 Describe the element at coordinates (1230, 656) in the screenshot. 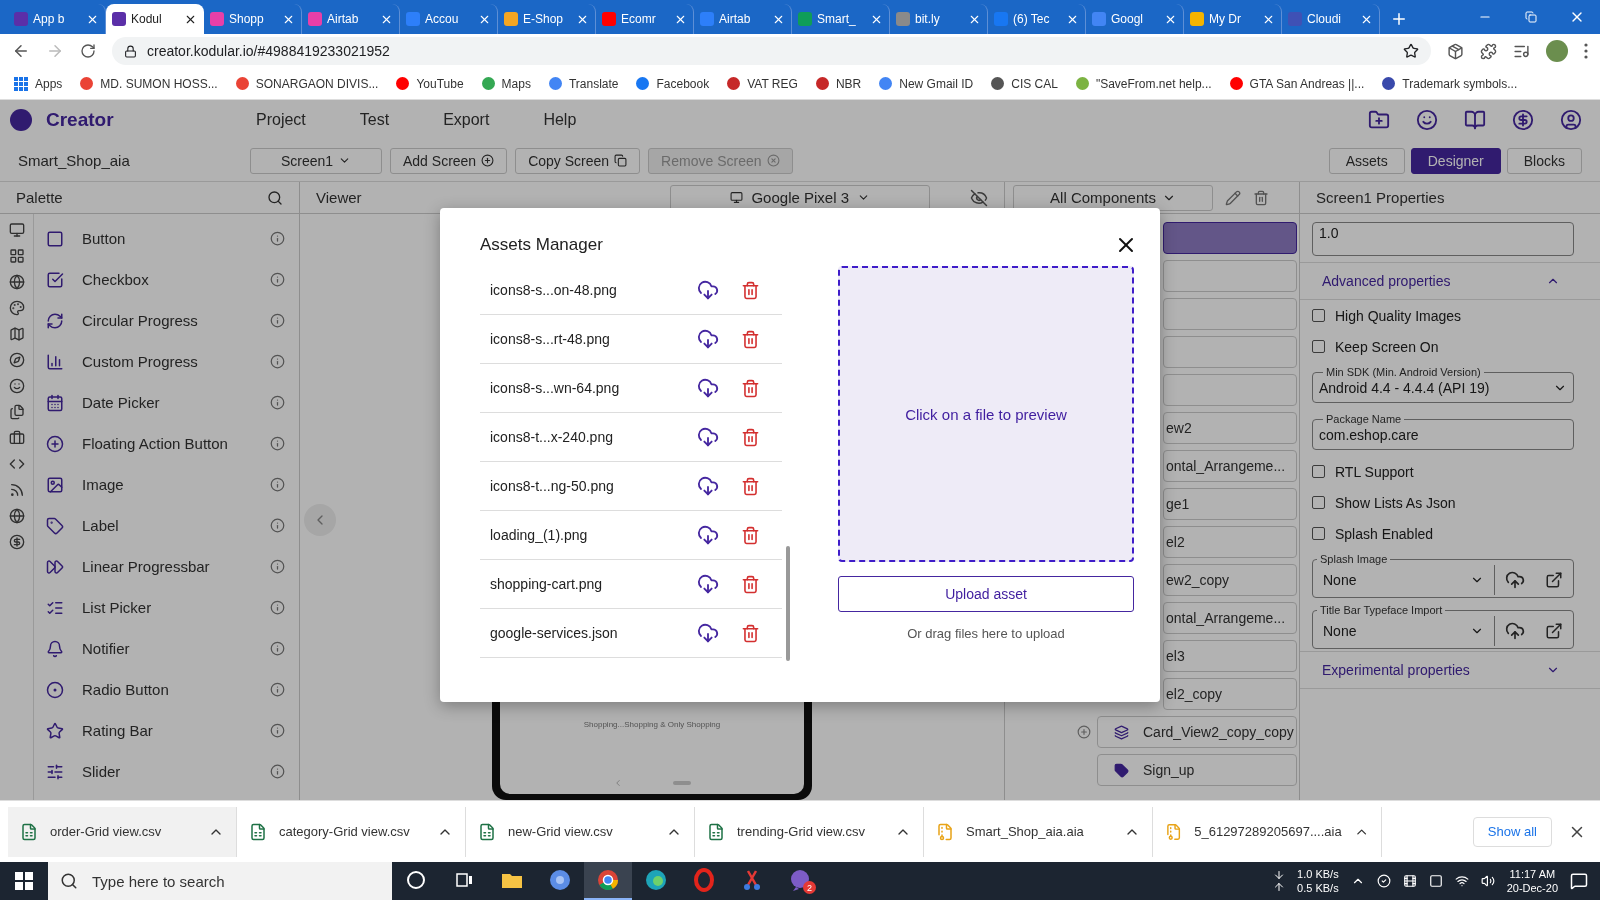

I see `component-item: el3` at that location.